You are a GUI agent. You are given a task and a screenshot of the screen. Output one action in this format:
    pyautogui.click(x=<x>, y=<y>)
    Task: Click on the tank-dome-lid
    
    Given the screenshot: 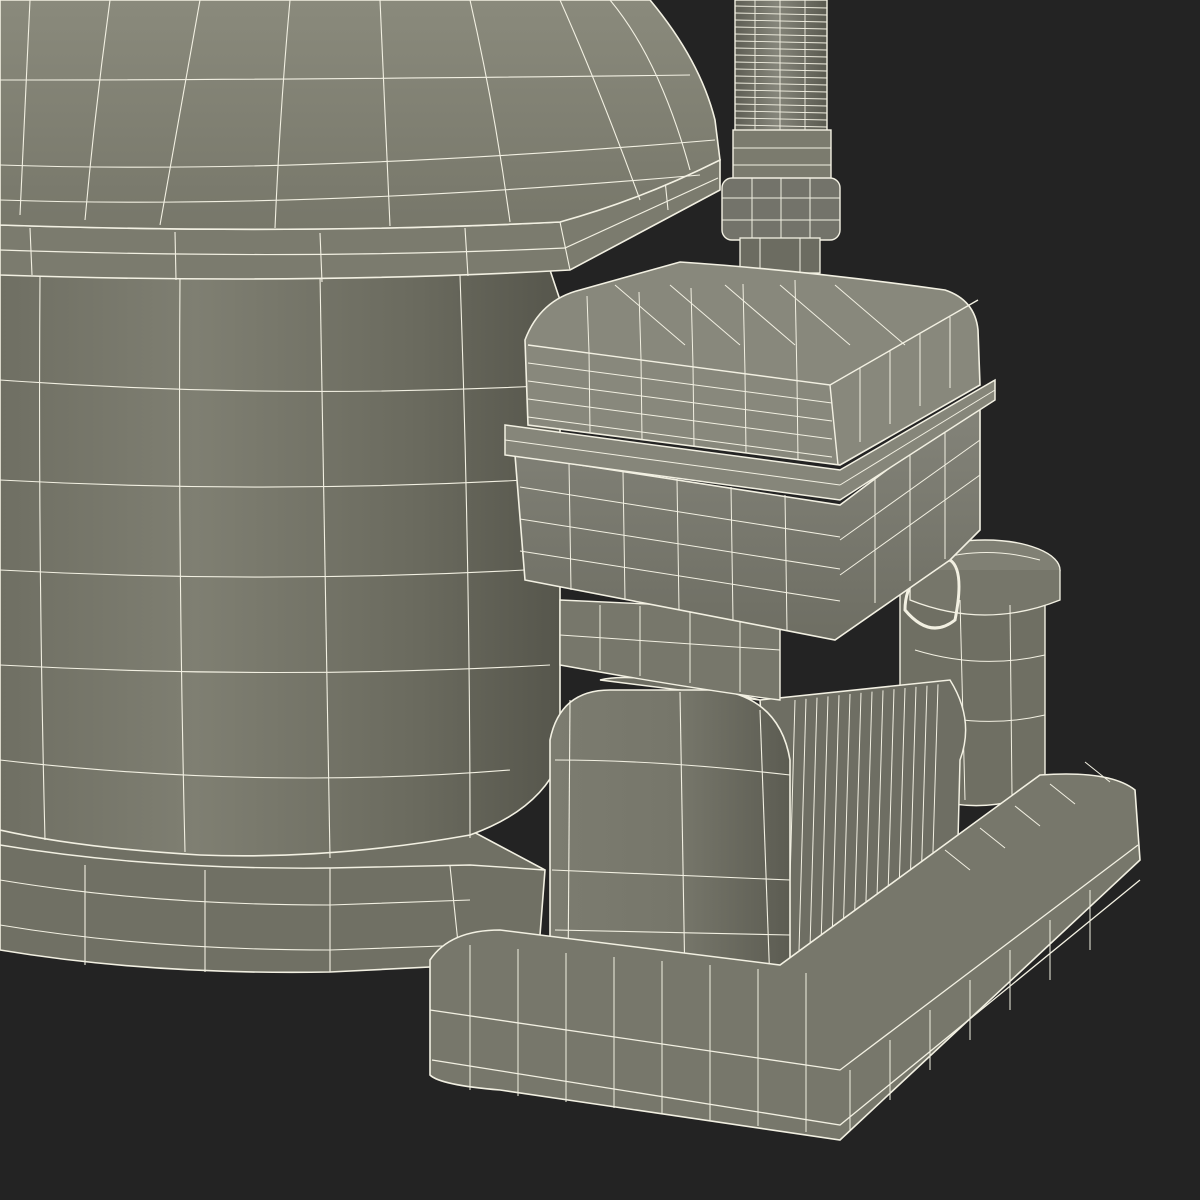 What is the action you would take?
    pyautogui.click(x=360, y=115)
    